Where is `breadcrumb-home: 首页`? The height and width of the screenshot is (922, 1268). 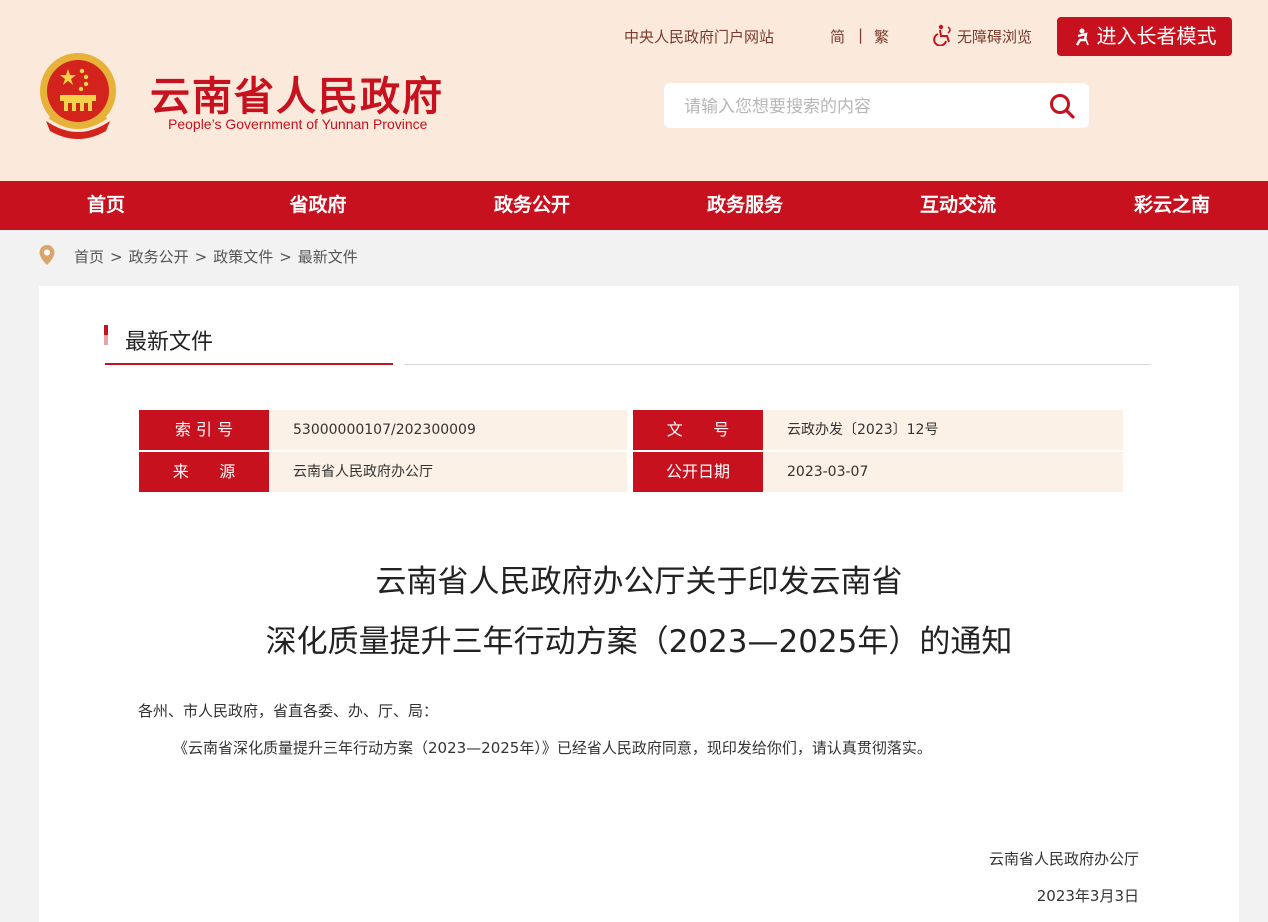
breadcrumb-home: 首页 is located at coordinates (89, 257).